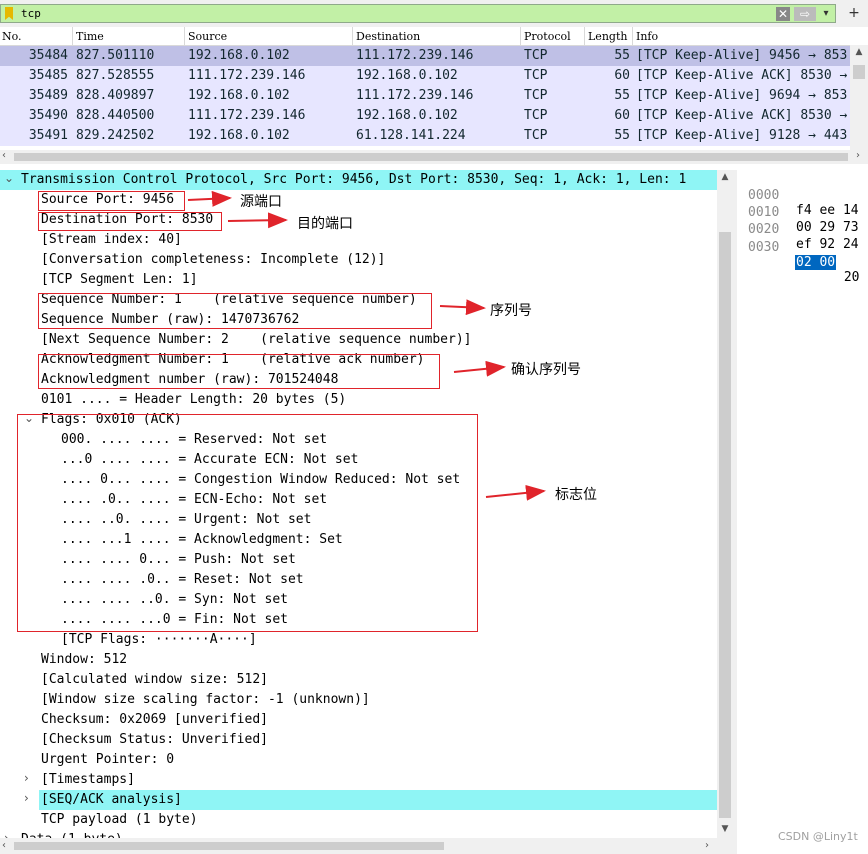 Image resolution: width=868 pixels, height=854 pixels. What do you see at coordinates (546, 370) in the screenshot?
I see `annotation-ack: 确认序列号` at bounding box center [546, 370].